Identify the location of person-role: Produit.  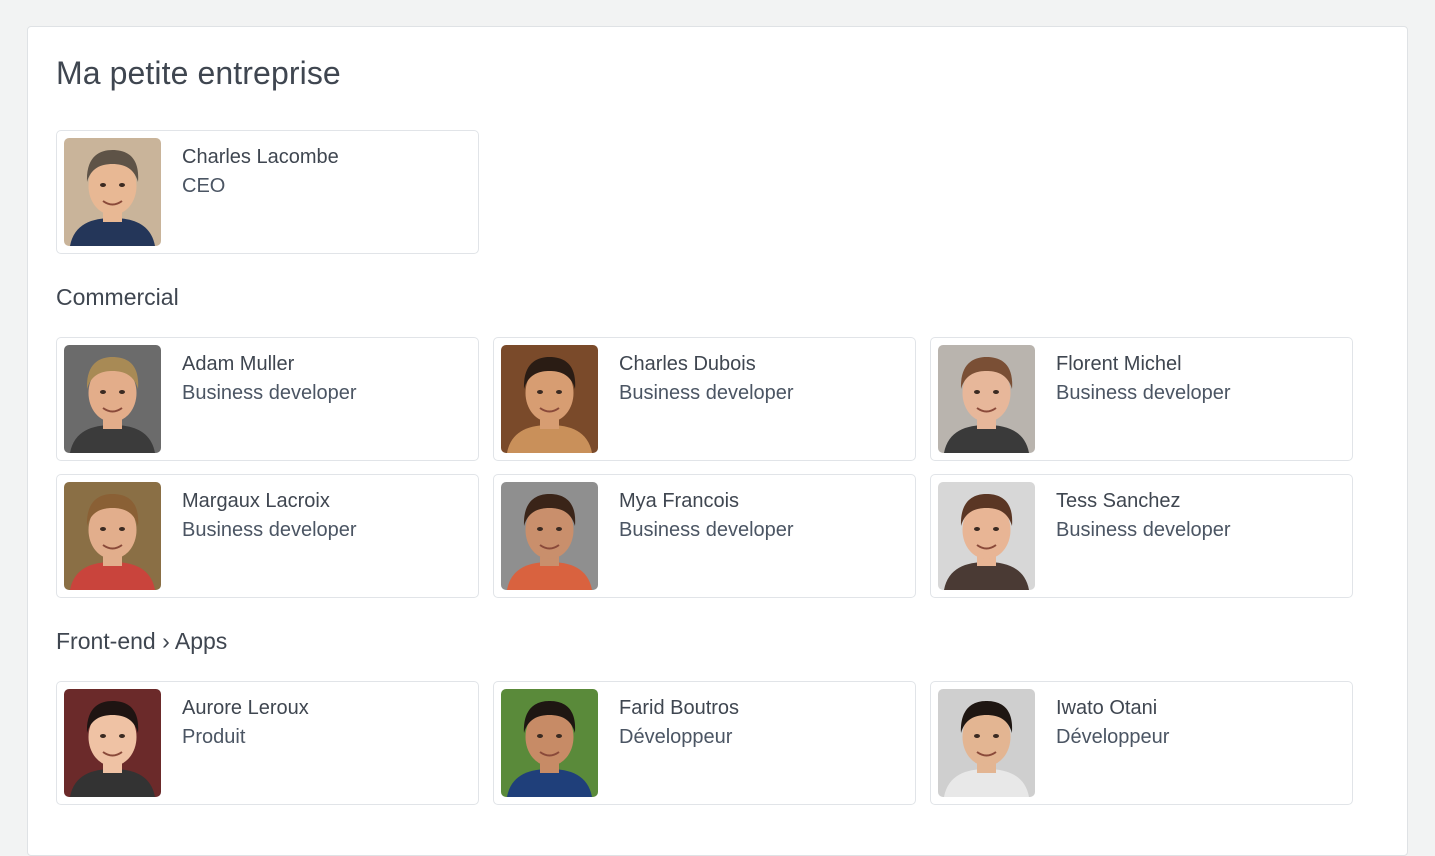
(214, 737).